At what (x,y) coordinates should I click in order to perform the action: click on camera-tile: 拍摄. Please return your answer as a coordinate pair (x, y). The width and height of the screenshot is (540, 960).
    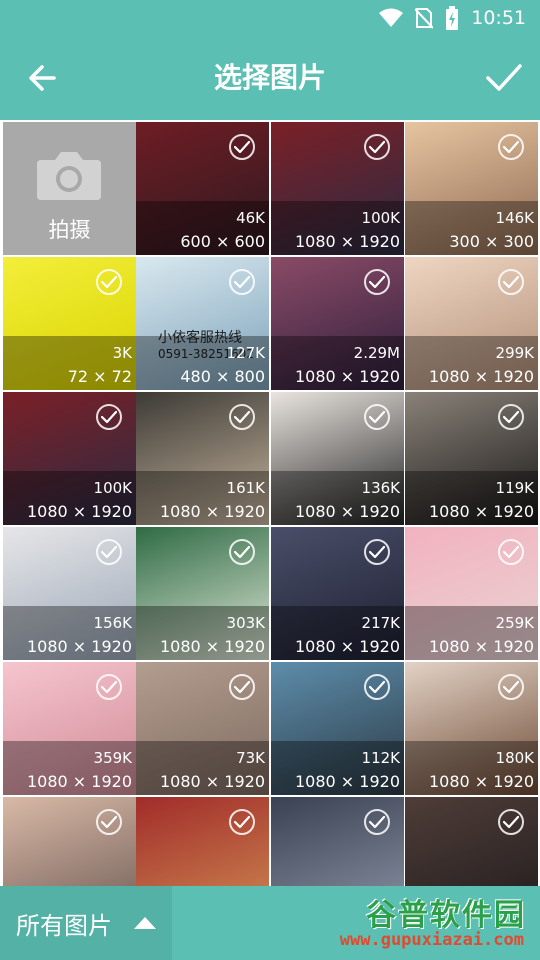
    Looking at the image, I should click on (69, 188).